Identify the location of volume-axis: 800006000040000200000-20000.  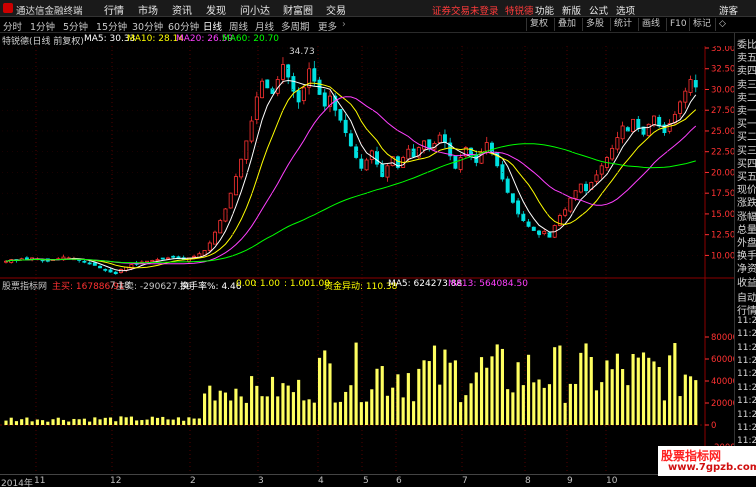
(719, 393).